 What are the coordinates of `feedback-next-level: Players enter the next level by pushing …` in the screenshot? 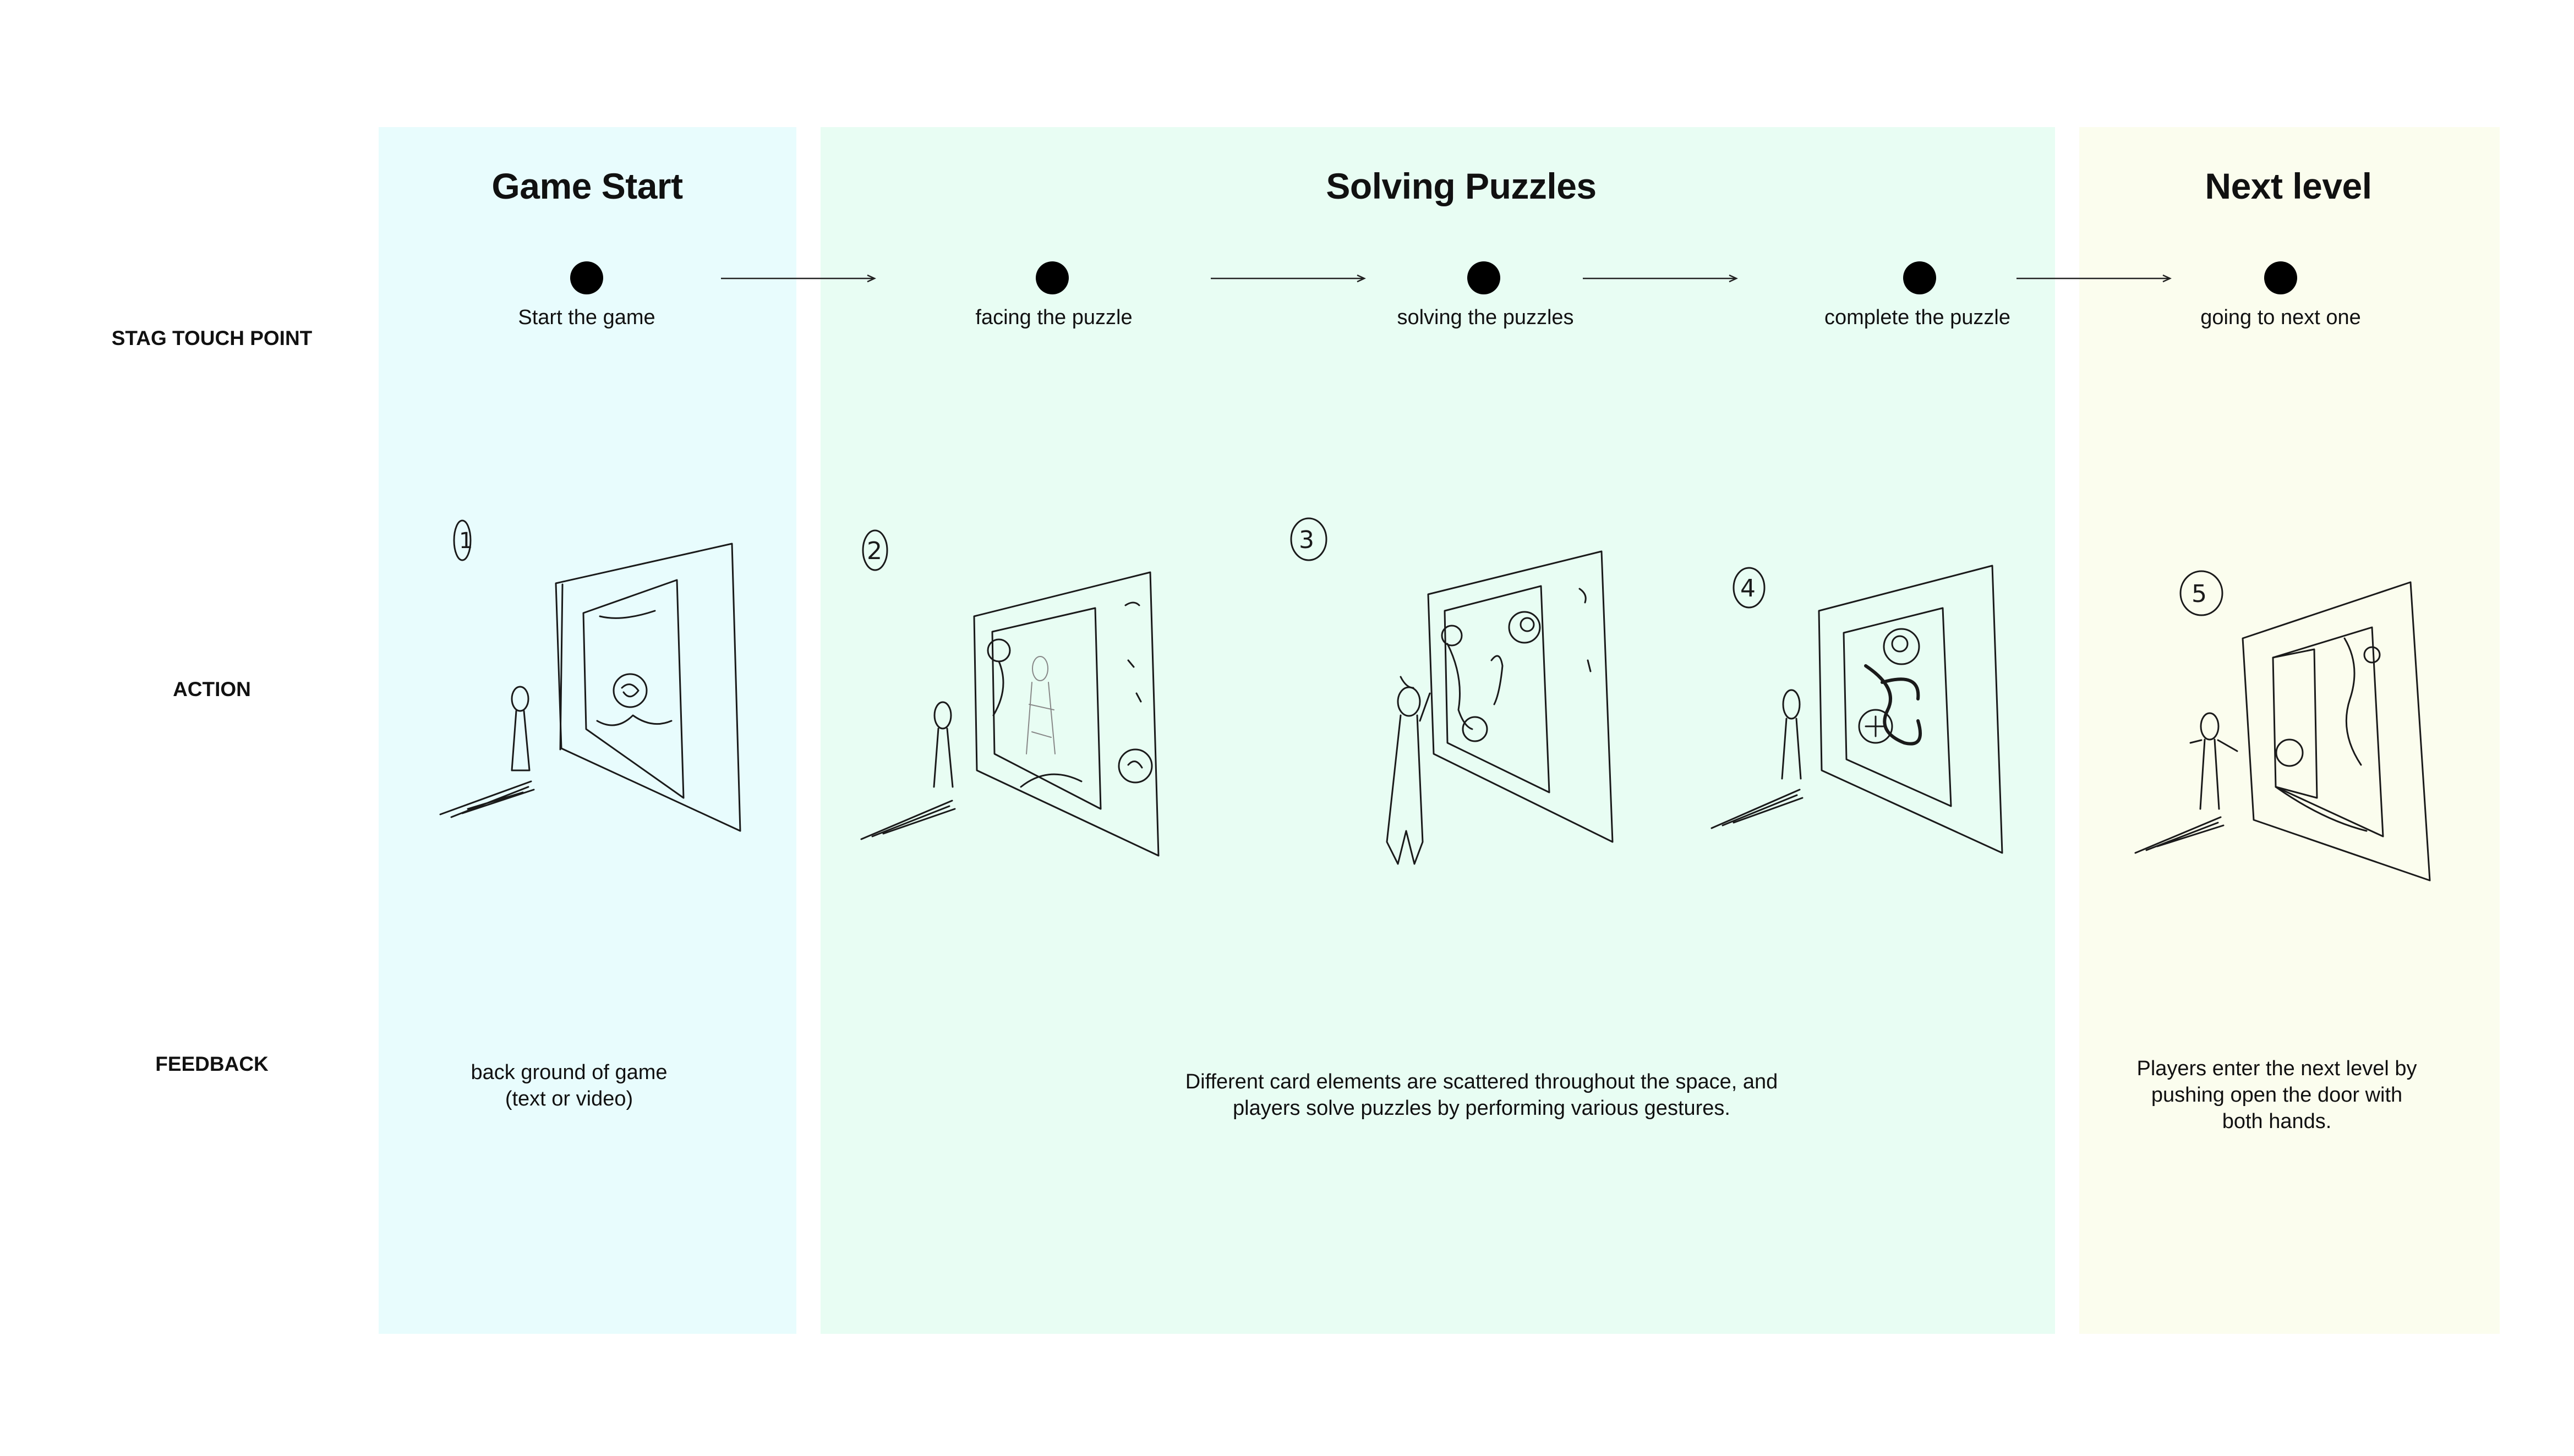 It's located at (2276, 1095).